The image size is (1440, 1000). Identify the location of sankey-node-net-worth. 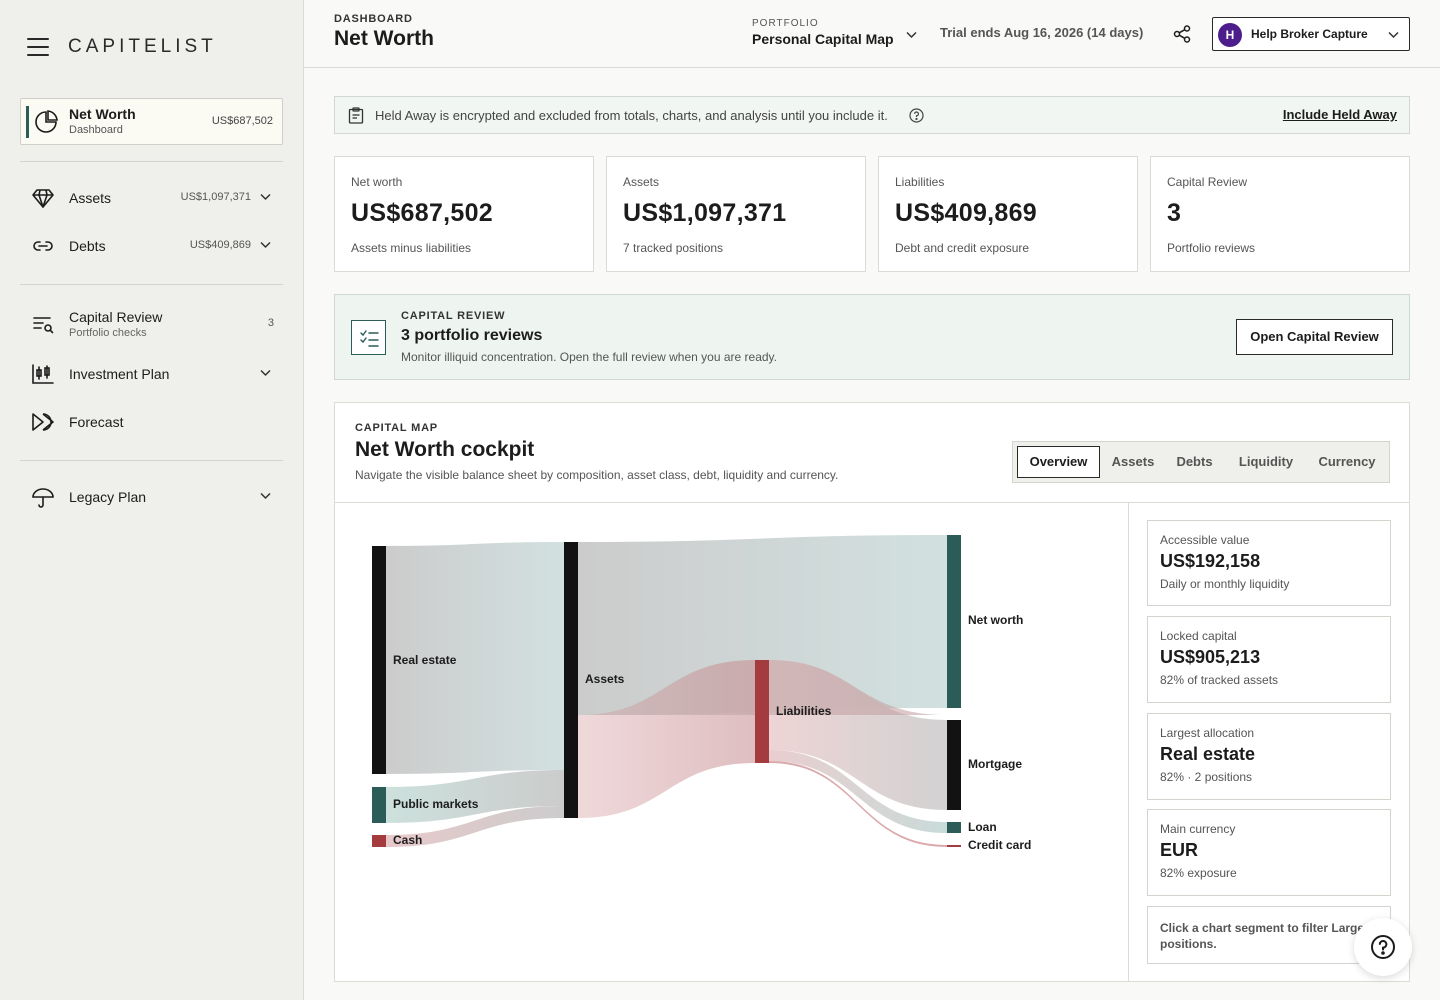
(954, 621).